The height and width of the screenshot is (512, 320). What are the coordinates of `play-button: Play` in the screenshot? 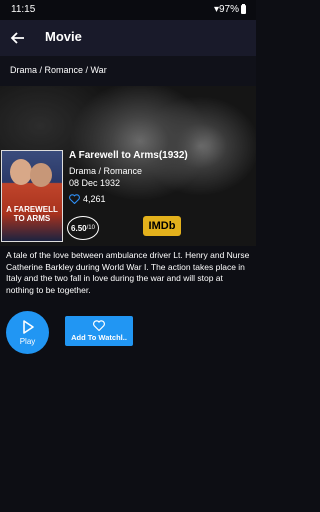 It's located at (27, 332).